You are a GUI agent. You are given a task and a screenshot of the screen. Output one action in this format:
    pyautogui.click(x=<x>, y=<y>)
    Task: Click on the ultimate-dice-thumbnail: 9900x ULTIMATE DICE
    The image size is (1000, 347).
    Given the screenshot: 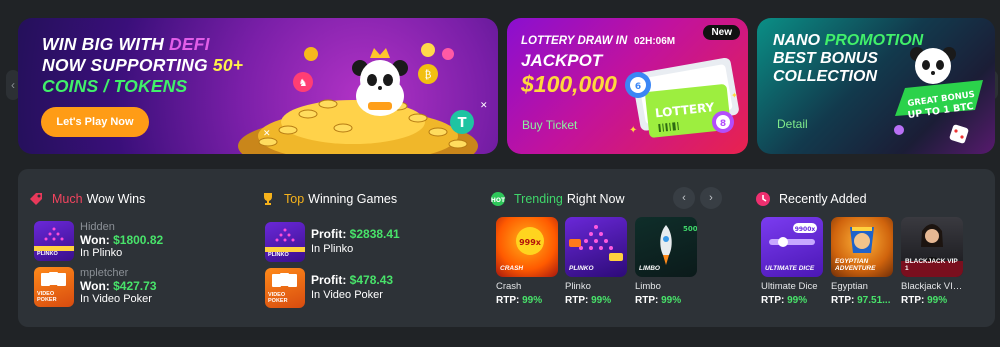 What is the action you would take?
    pyautogui.click(x=792, y=247)
    